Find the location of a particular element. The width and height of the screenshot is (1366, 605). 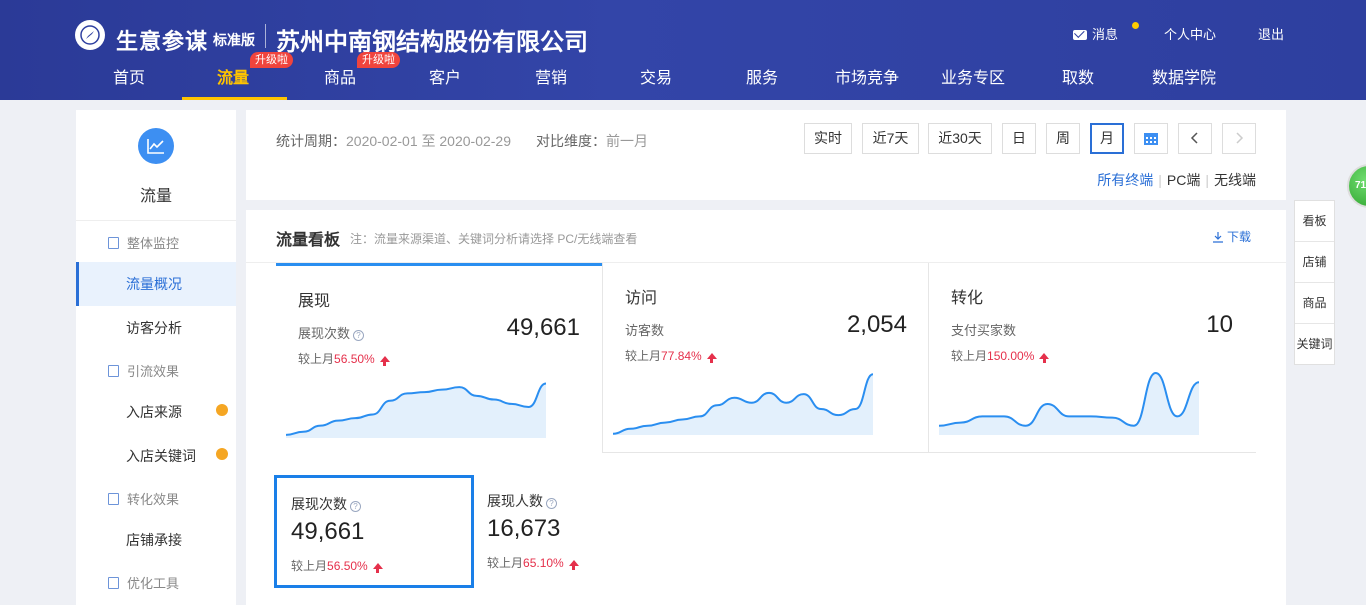

chevron-right-icon is located at coordinates (1240, 138).